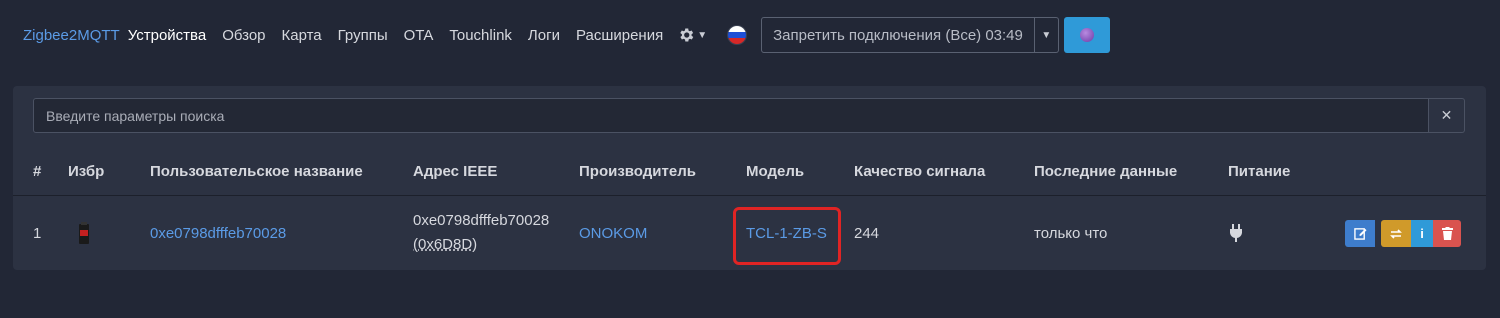  I want to click on manufacturer-link: ONOKOM, so click(613, 233).